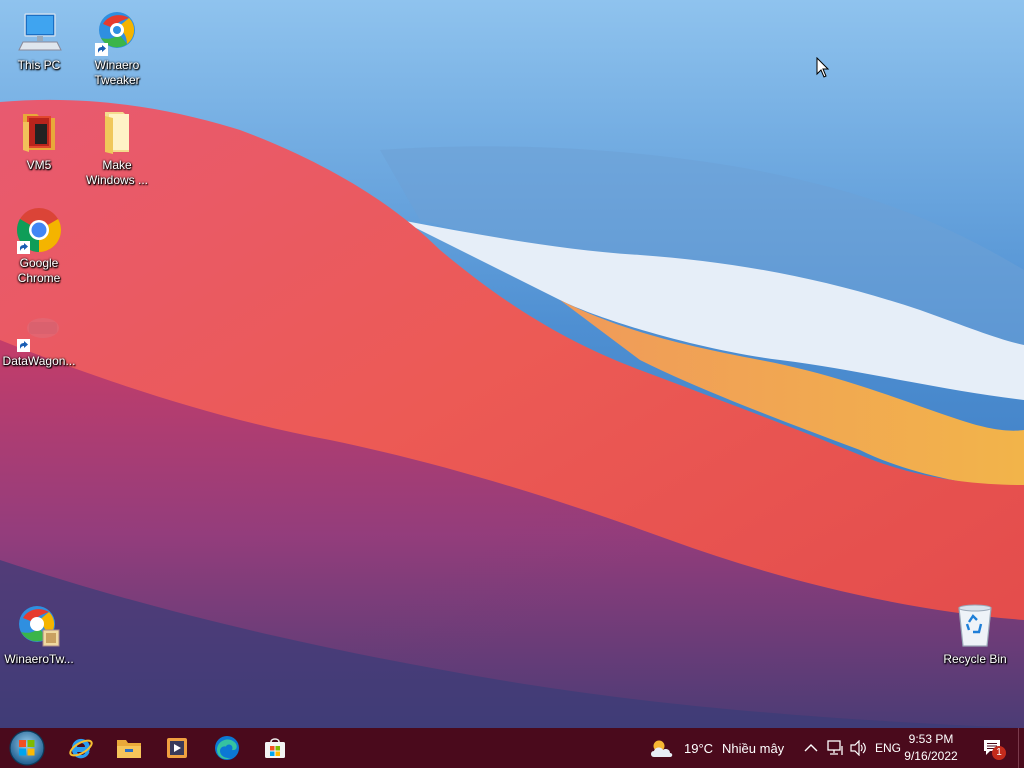  Describe the element at coordinates (753, 748) in the screenshot. I see `weather-condition: Nhiều mây` at that location.